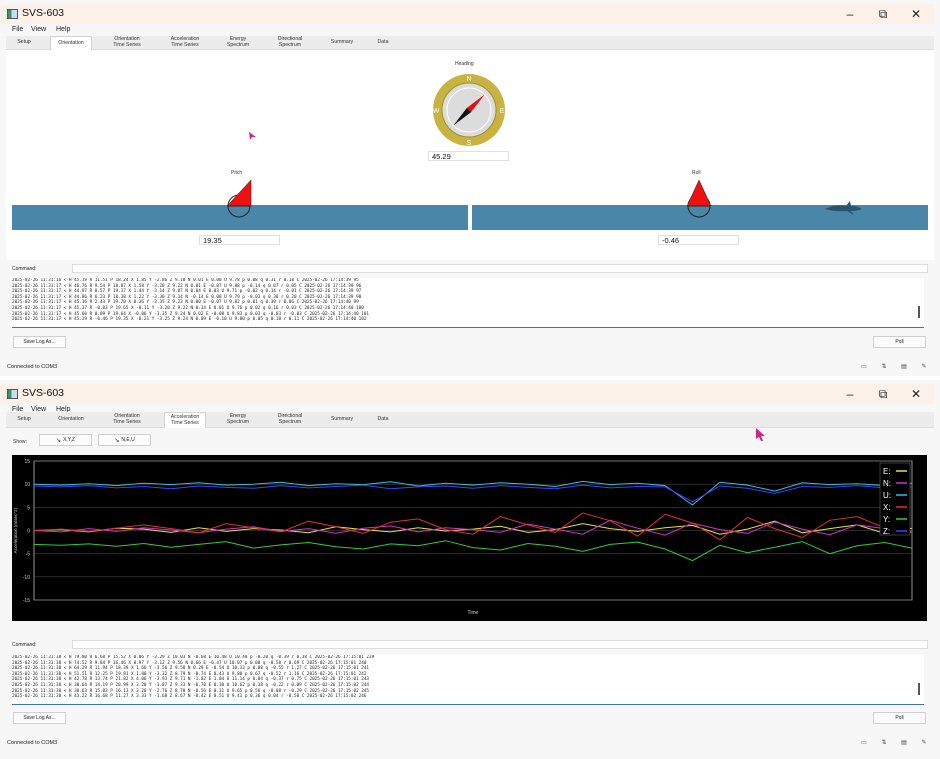 Image resolution: width=940 pixels, height=759 pixels. Describe the element at coordinates (237, 173) in the screenshot. I see `pitch-label: Pitch` at that location.